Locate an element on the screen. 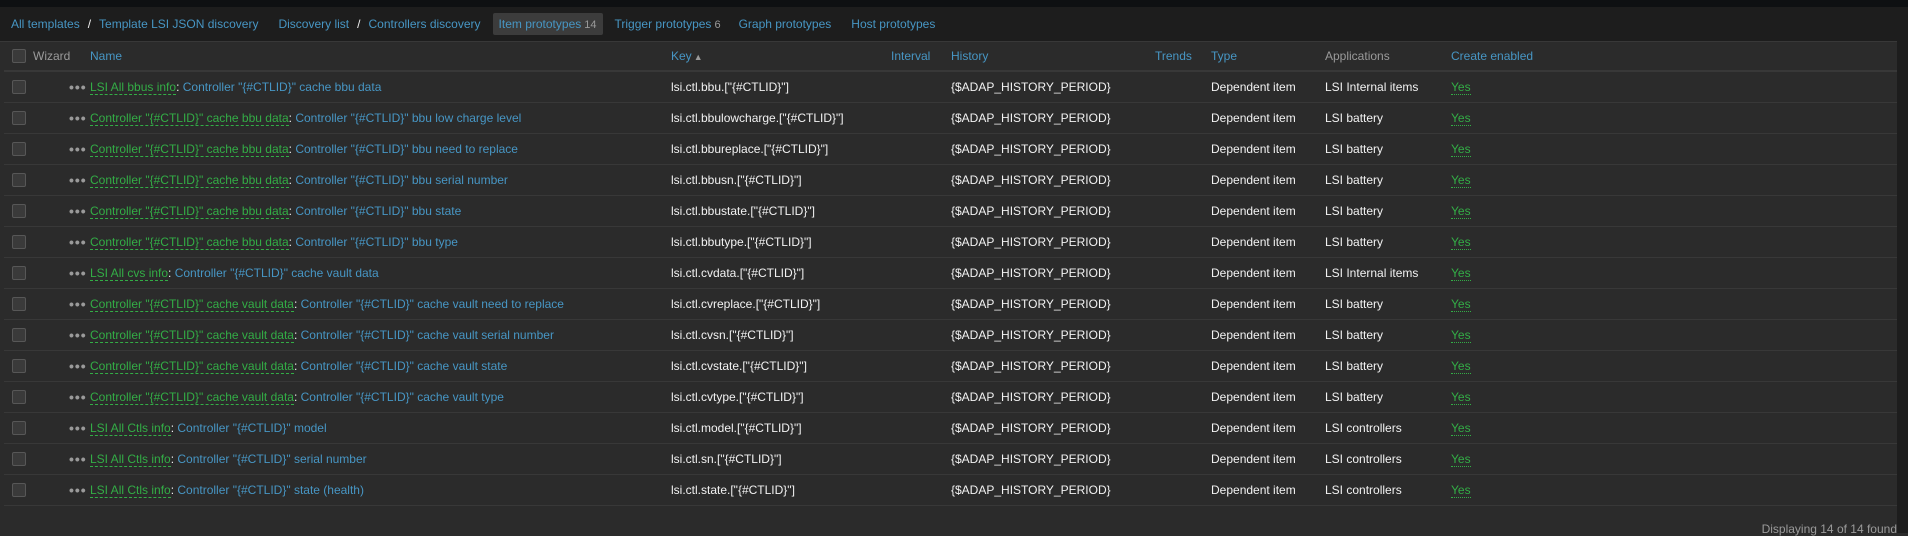 The image size is (1908, 536). item-prototype-name-link: Controller "{#CTLID}" cache vault state is located at coordinates (404, 366).